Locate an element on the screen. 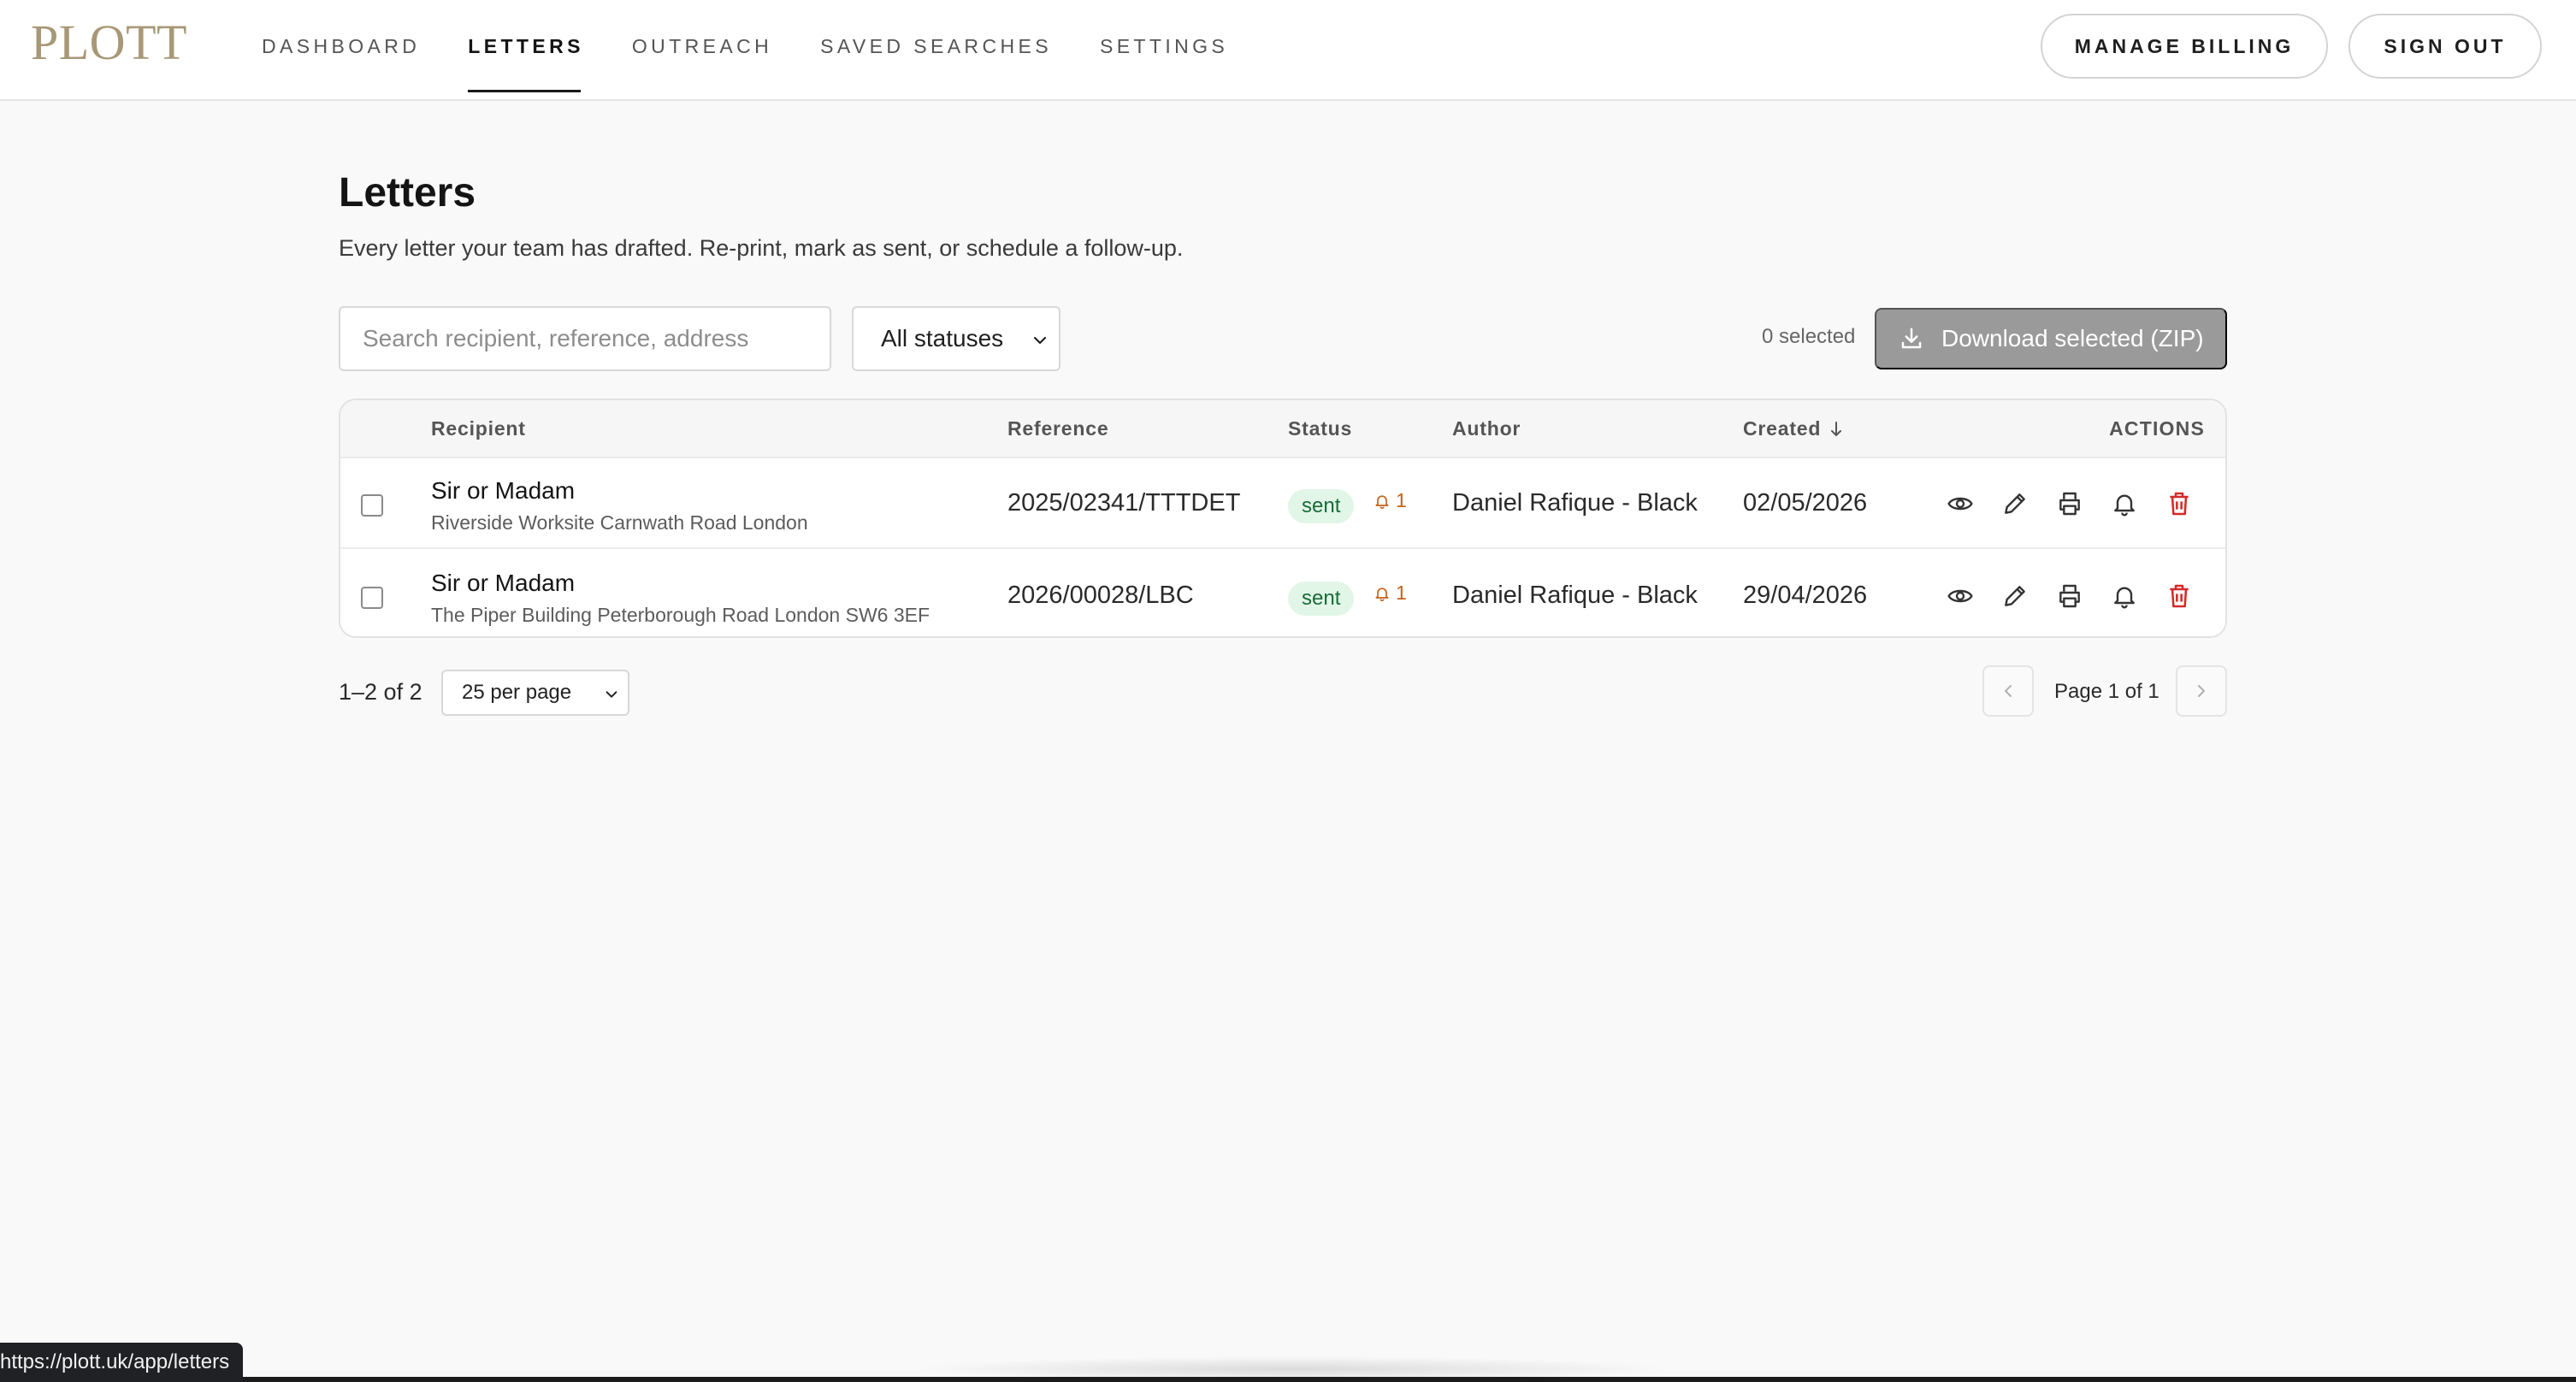 Image resolution: width=2576 pixels, height=1382 pixels. created-date: 02/05/2026 is located at coordinates (1805, 503).